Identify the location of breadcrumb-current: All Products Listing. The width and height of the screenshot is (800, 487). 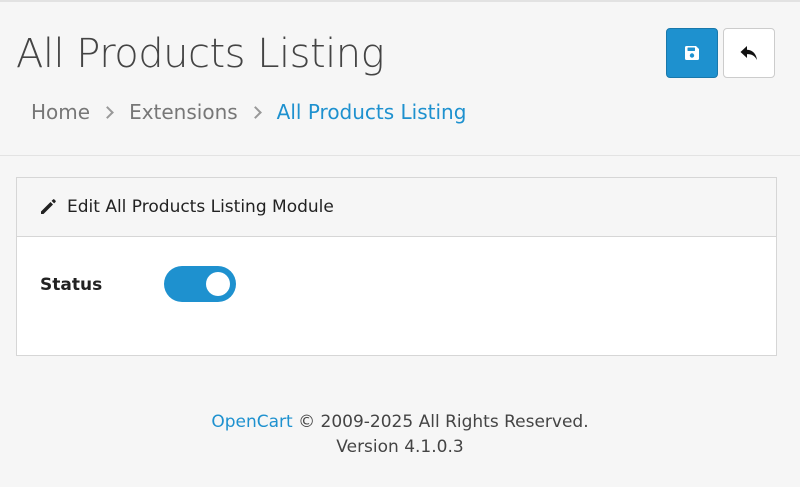
(372, 112).